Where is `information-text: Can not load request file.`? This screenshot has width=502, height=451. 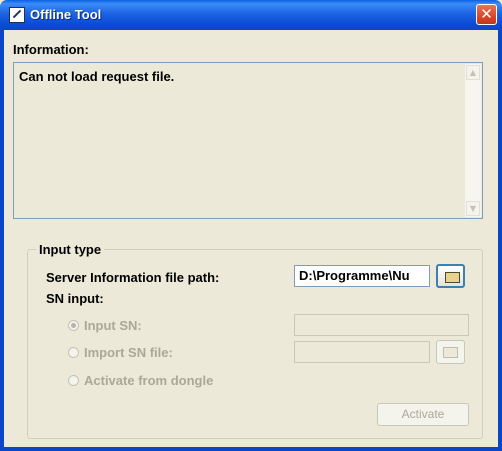 information-text: Can not load request file. is located at coordinates (97, 76).